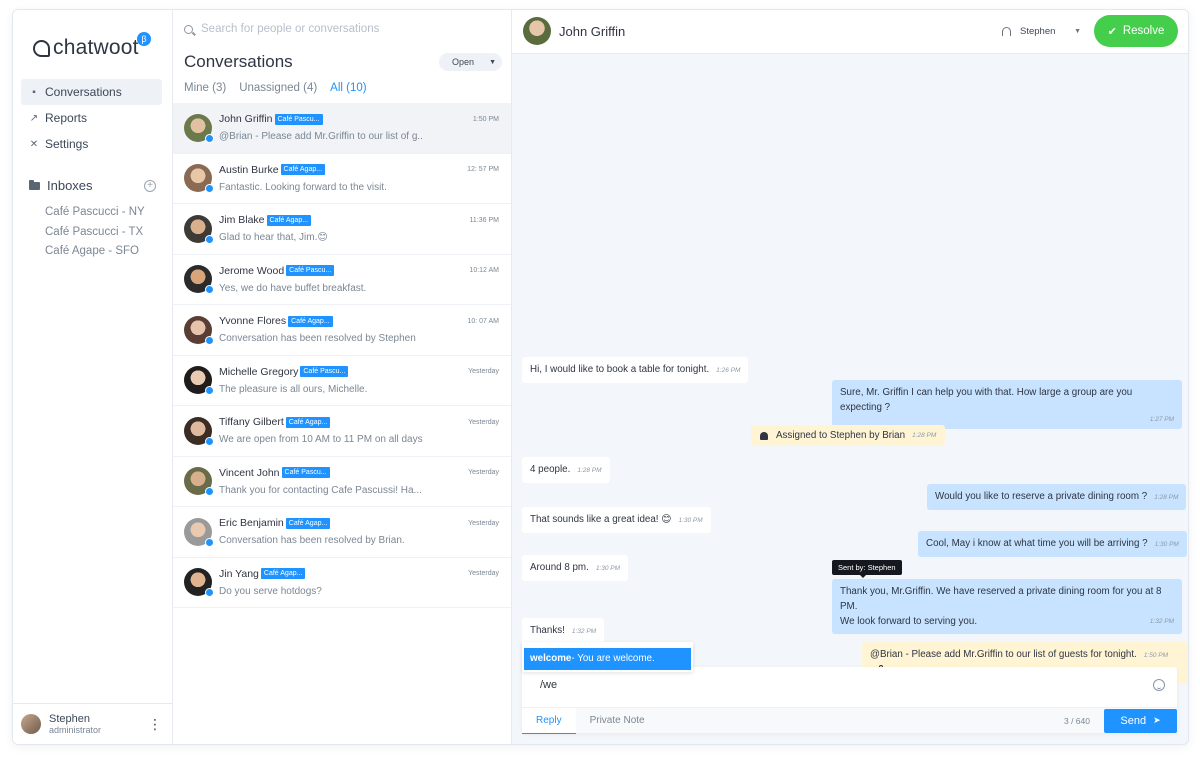 The image size is (1200, 758). Describe the element at coordinates (155, 724) in the screenshot. I see `more-options-icon: ⋮` at that location.